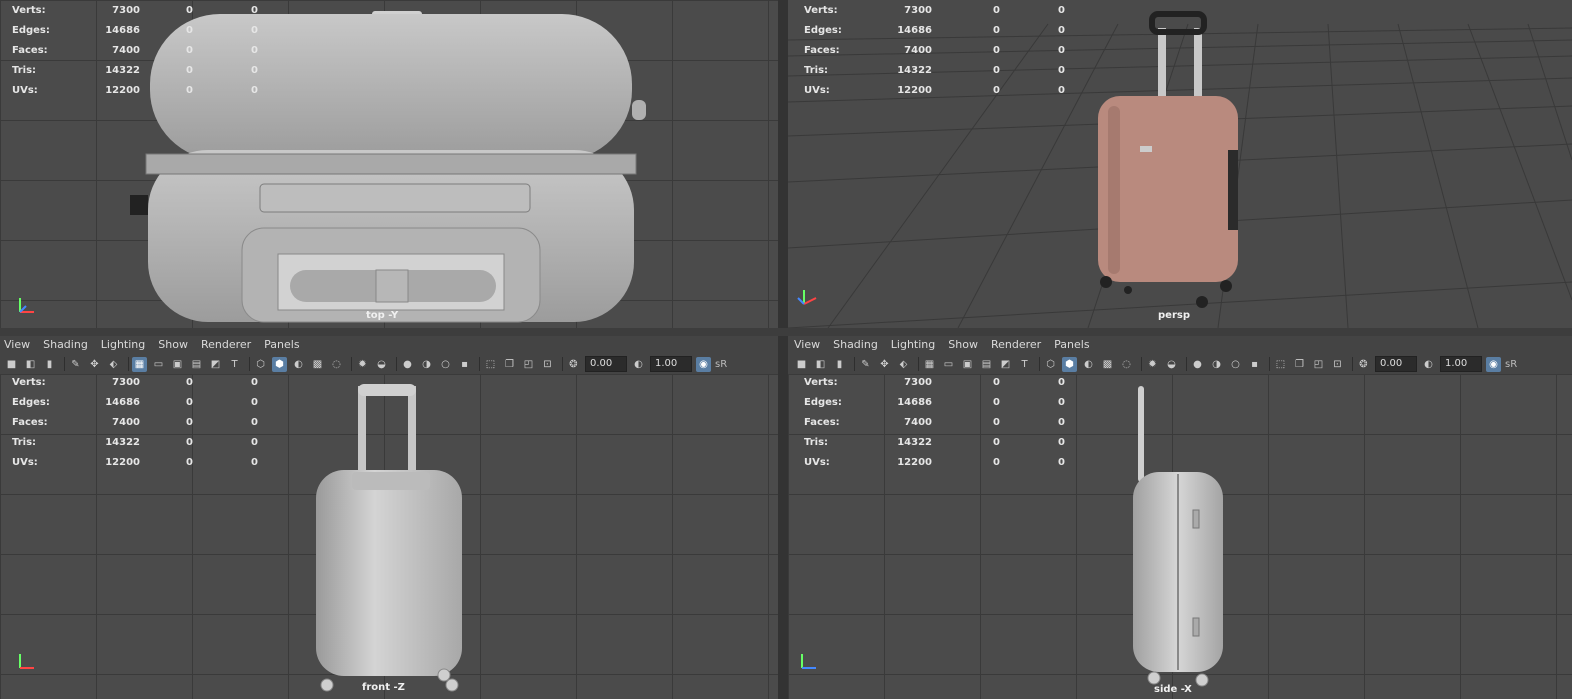  What do you see at coordinates (1174, 315) in the screenshot?
I see `camera-label-persp: persp` at bounding box center [1174, 315].